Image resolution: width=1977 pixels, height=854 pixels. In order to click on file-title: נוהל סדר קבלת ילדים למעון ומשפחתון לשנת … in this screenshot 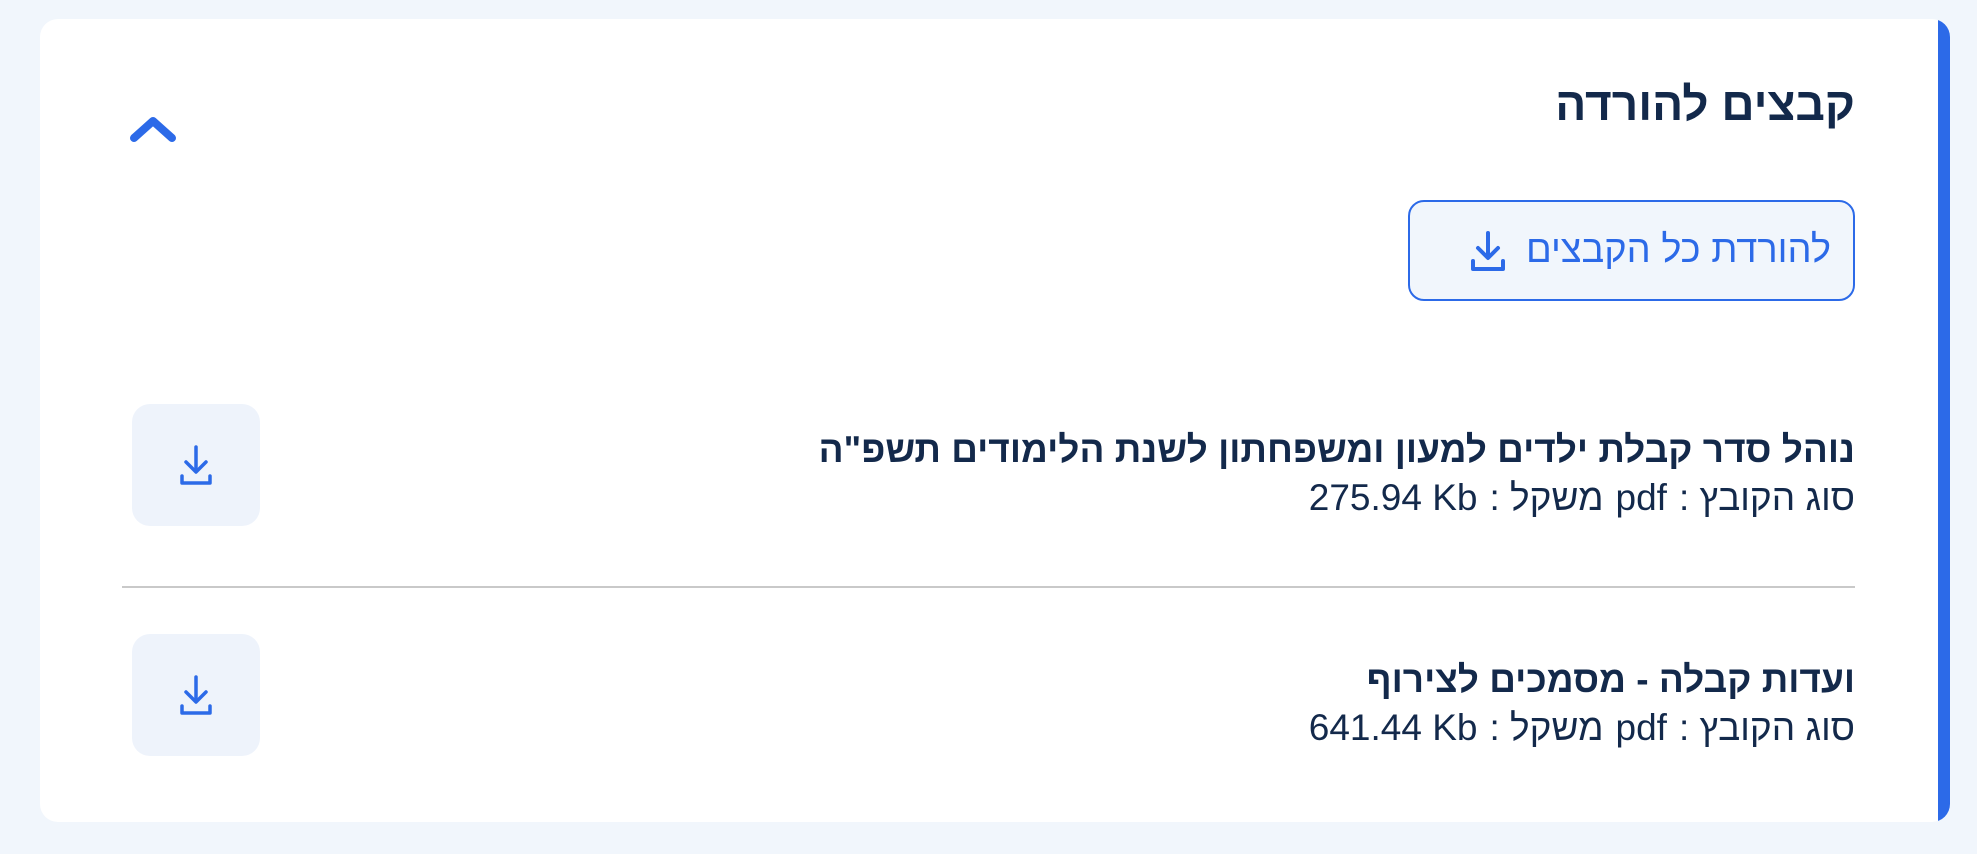, I will do `click(1336, 449)`.